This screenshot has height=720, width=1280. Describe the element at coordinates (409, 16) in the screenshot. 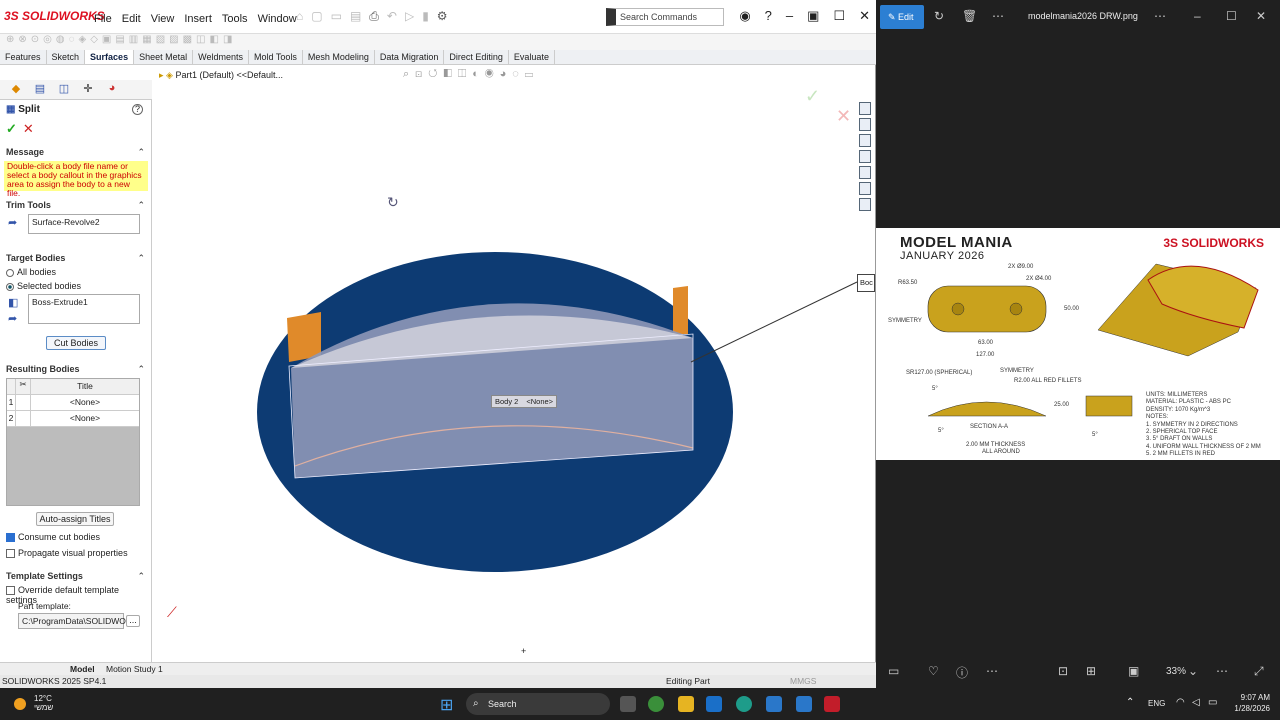

I see `select-icon: ▷` at that location.